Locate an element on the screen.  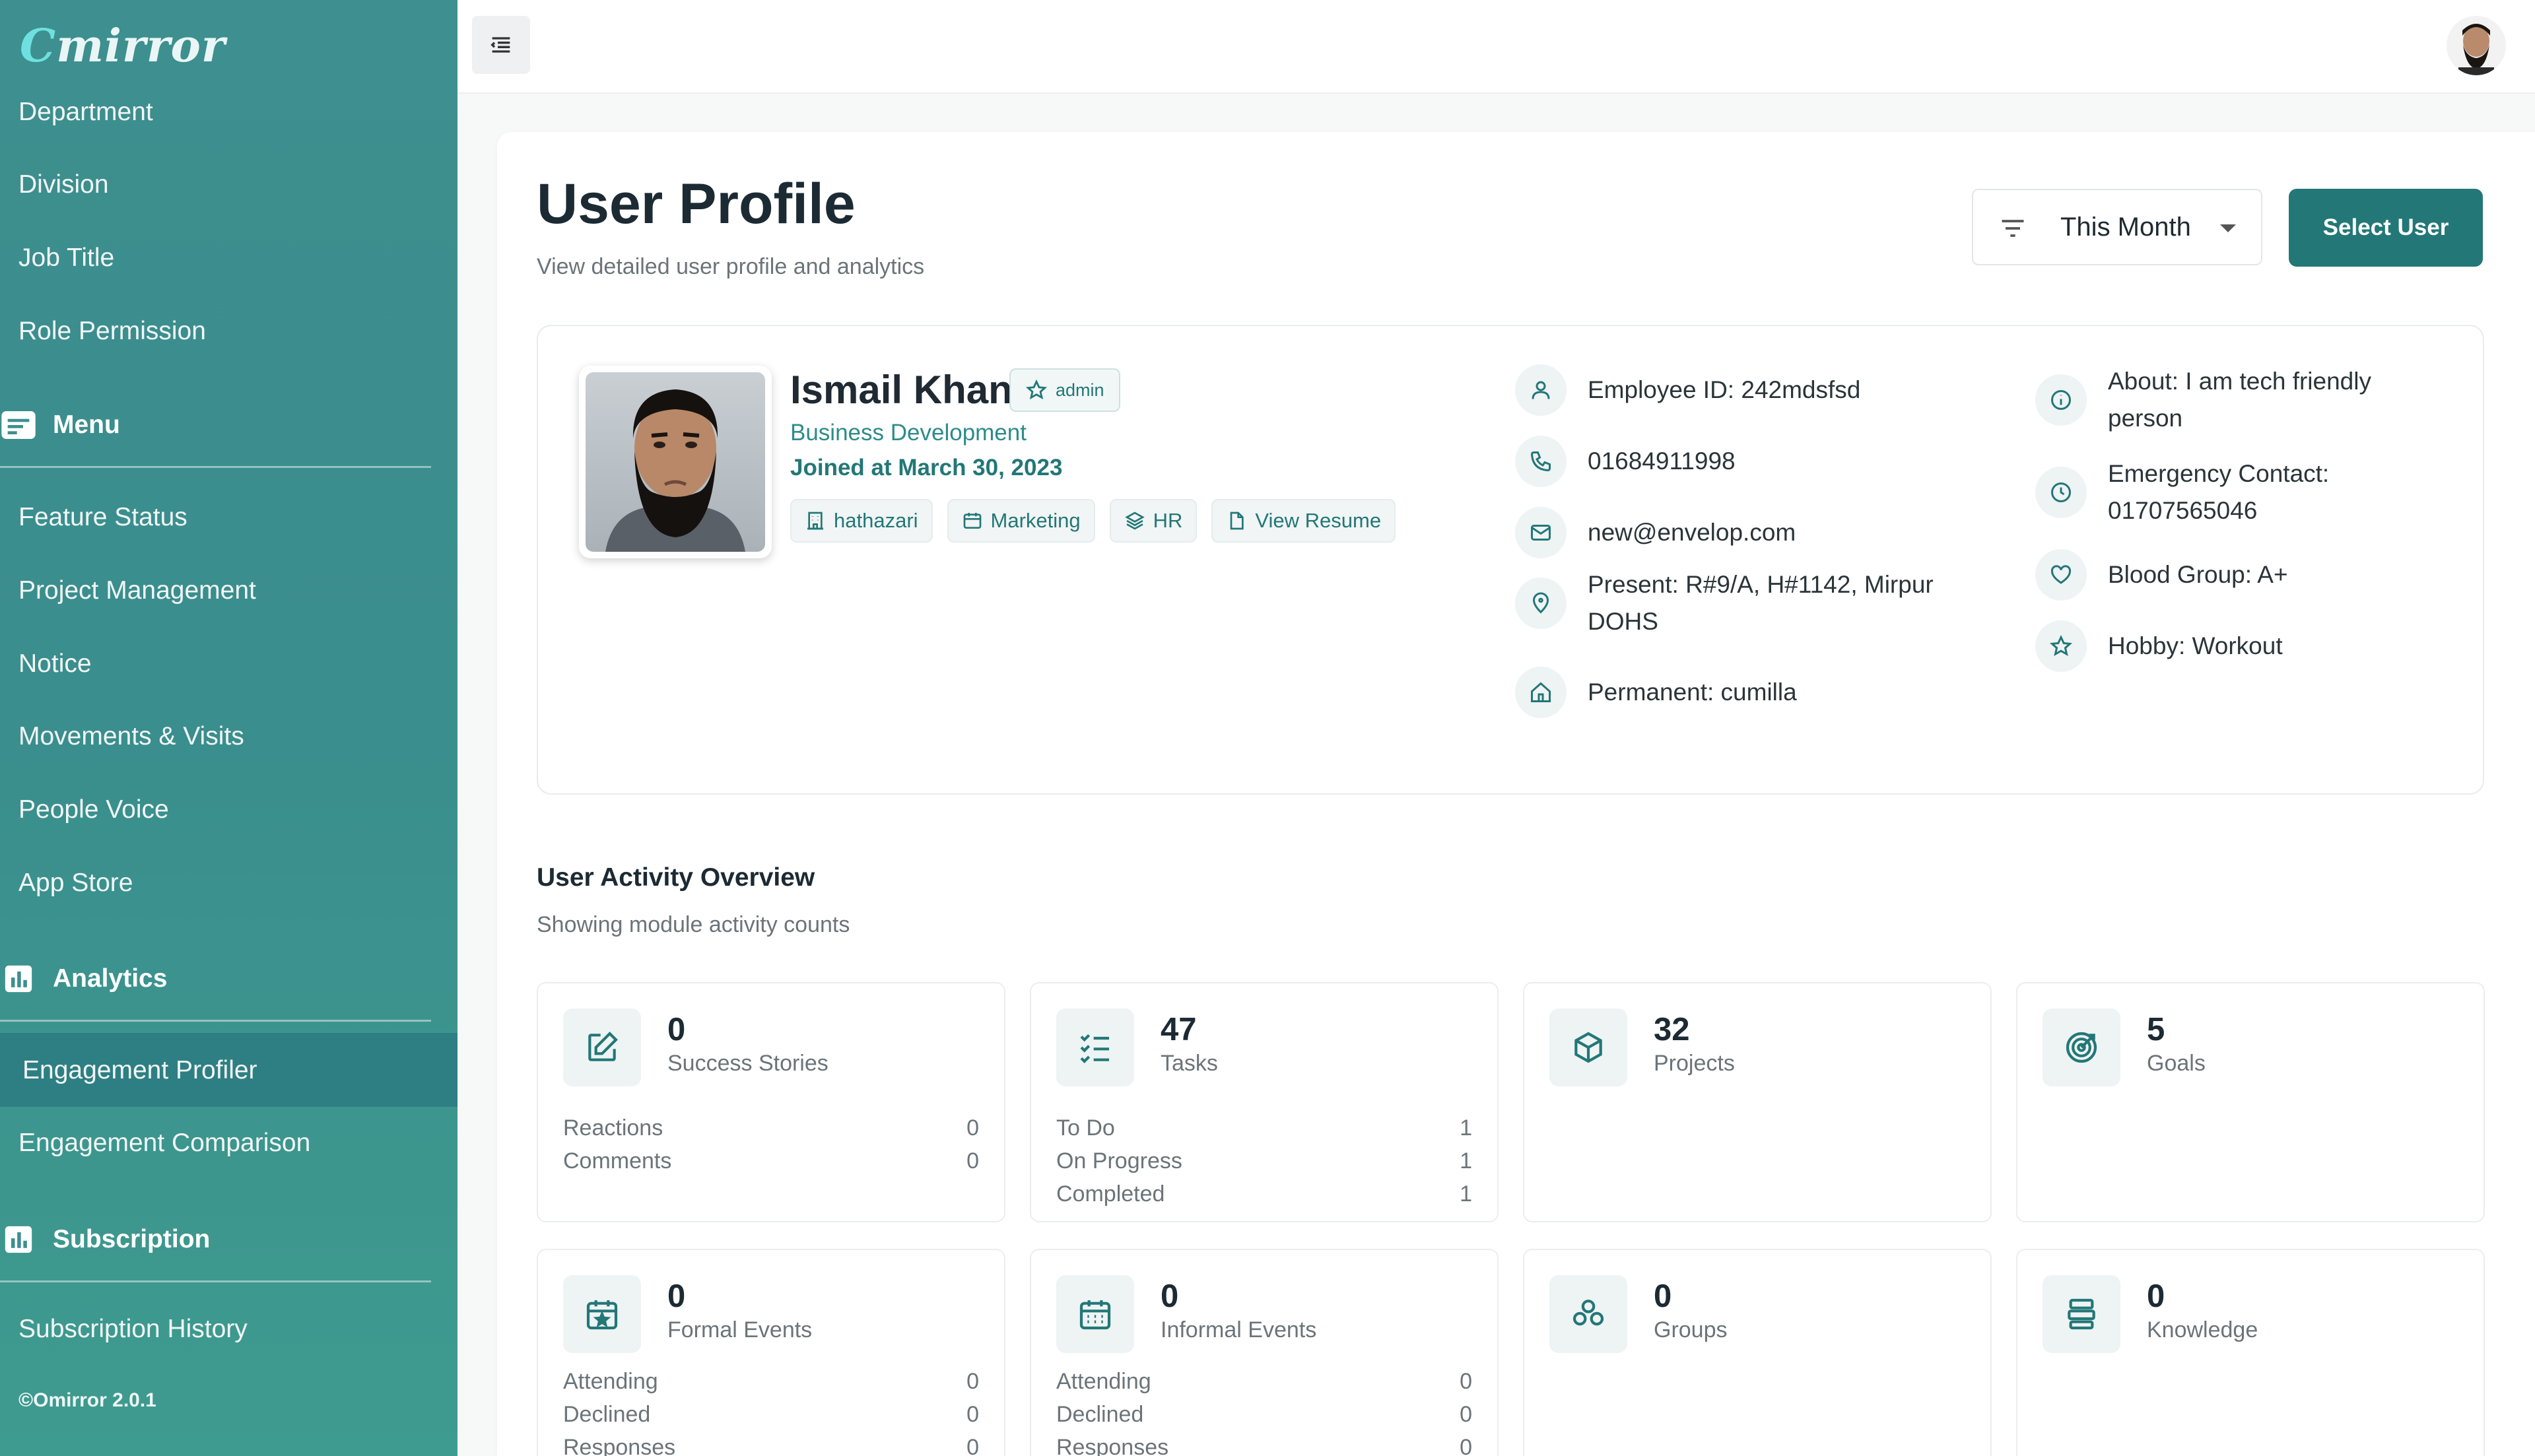
chip-location-label: hathazari is located at coordinates (876, 520).